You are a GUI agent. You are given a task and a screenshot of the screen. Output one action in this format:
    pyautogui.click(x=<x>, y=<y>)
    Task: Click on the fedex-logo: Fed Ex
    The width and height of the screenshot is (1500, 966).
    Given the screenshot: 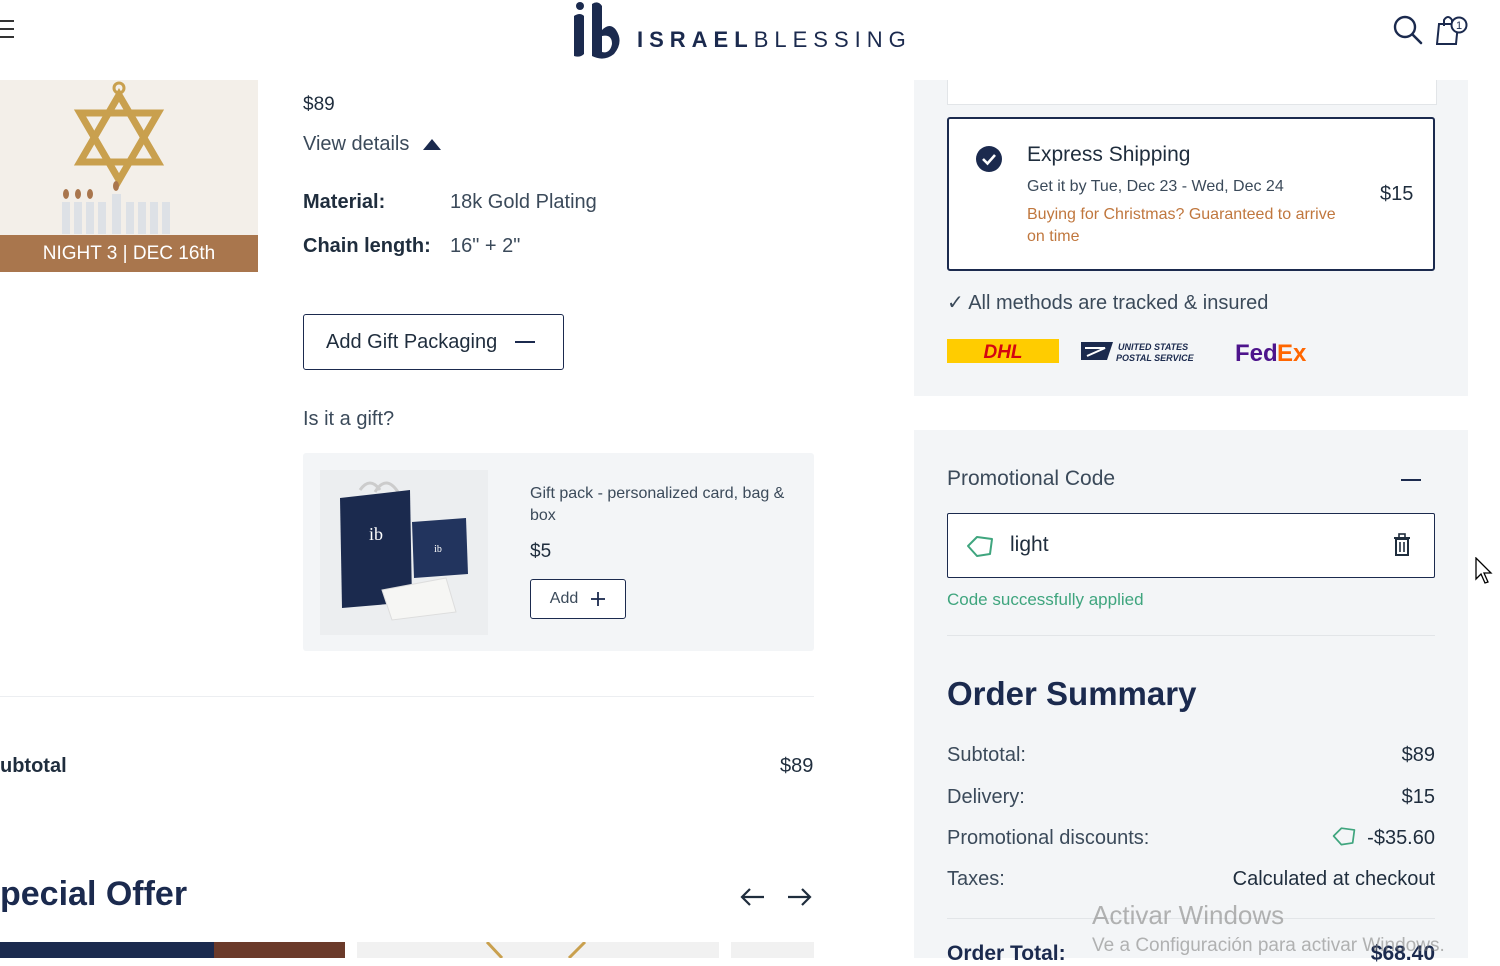 What is the action you would take?
    pyautogui.click(x=1271, y=353)
    